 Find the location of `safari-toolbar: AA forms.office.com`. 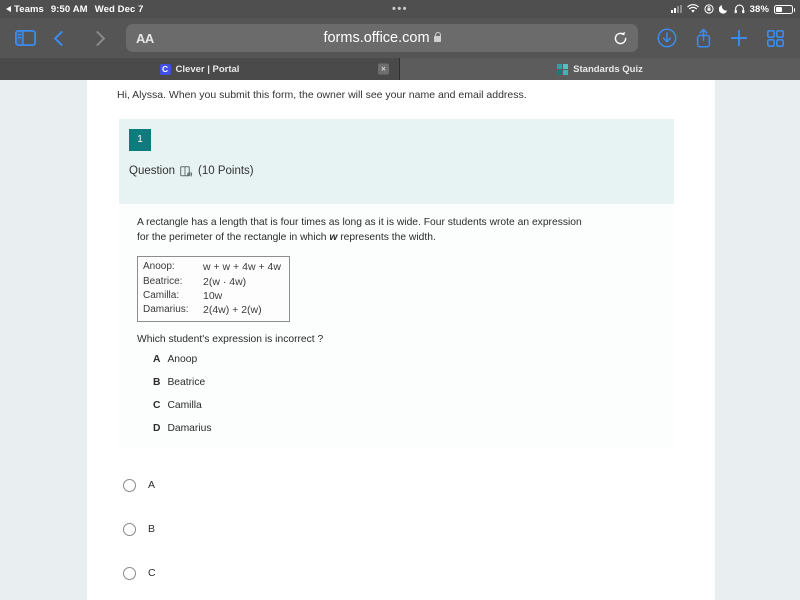

safari-toolbar: AA forms.office.com is located at coordinates (400, 38).